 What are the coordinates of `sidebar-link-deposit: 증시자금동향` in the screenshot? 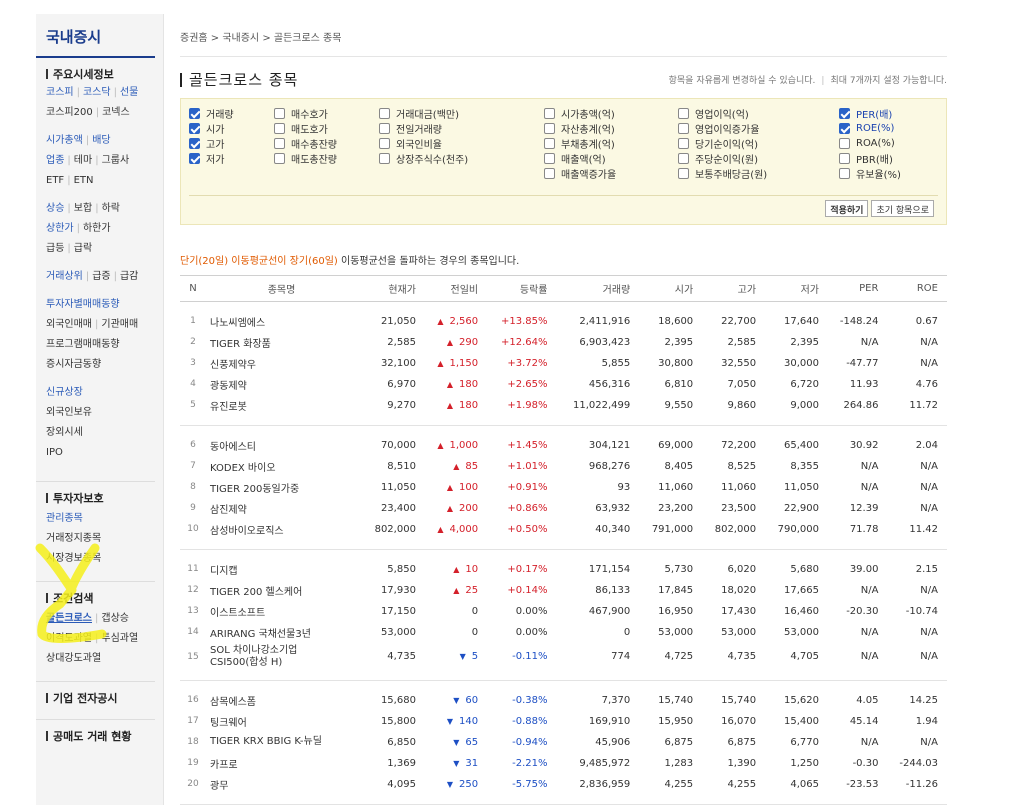 It's located at (73, 364).